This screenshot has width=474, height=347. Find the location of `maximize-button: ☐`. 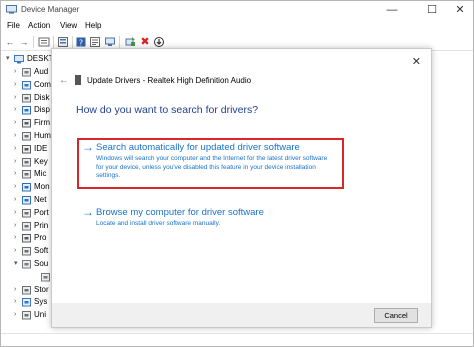

maximize-button: ☐ is located at coordinates (432, 10).